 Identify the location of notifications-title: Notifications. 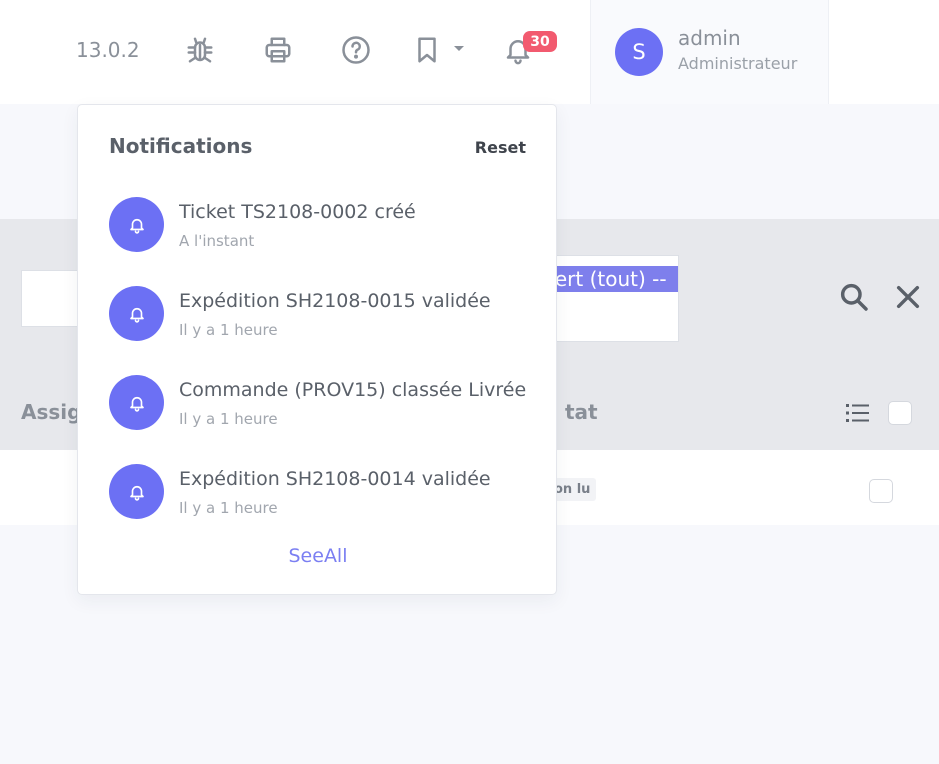
(181, 146).